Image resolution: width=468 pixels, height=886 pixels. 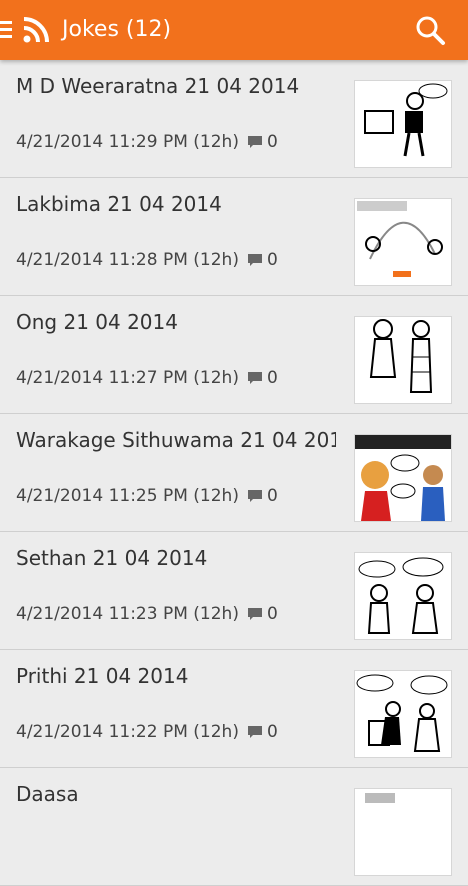 What do you see at coordinates (112, 558) in the screenshot?
I see `item-title: Sethan 21 04 2014` at bounding box center [112, 558].